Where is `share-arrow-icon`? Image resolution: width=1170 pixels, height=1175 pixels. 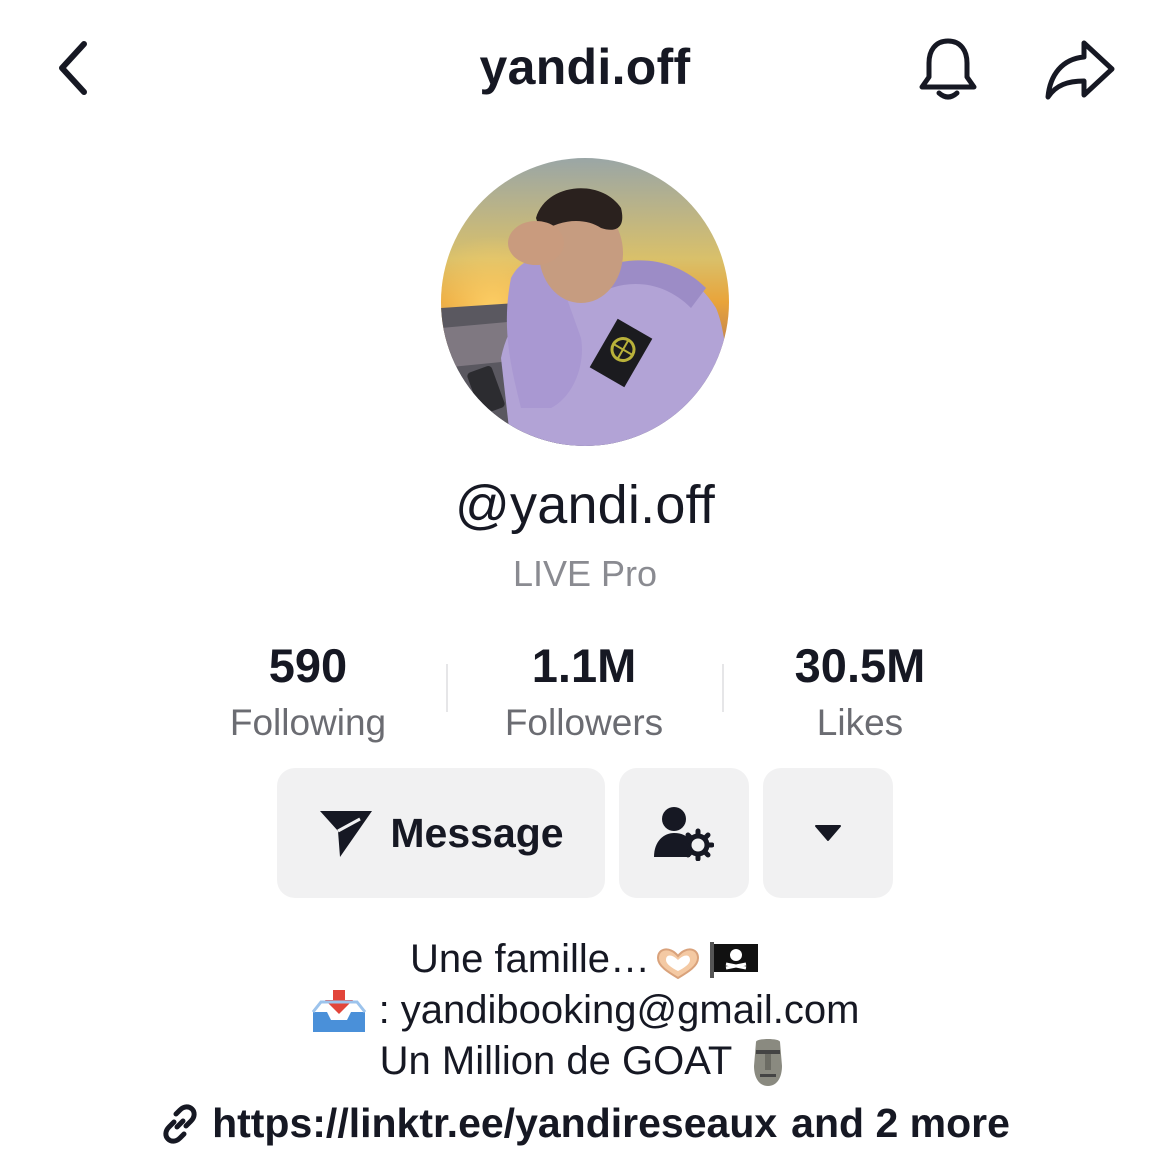
share-arrow-icon is located at coordinates (1080, 70).